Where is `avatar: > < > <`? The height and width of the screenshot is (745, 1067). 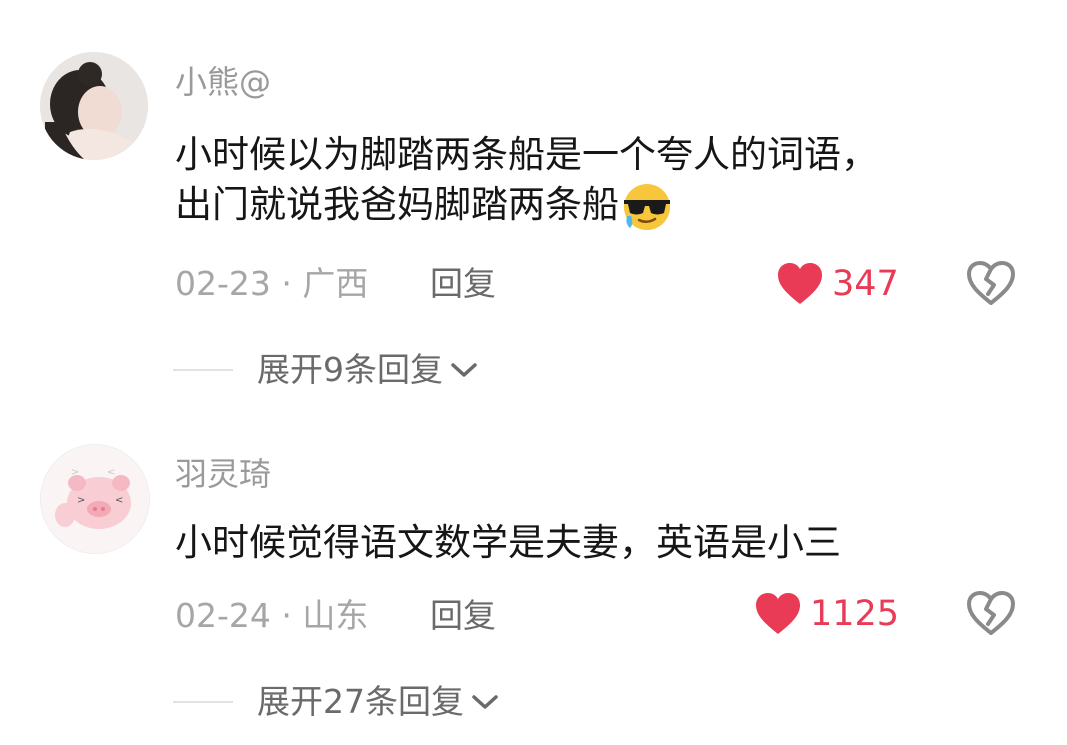
avatar: > < > < is located at coordinates (95, 499).